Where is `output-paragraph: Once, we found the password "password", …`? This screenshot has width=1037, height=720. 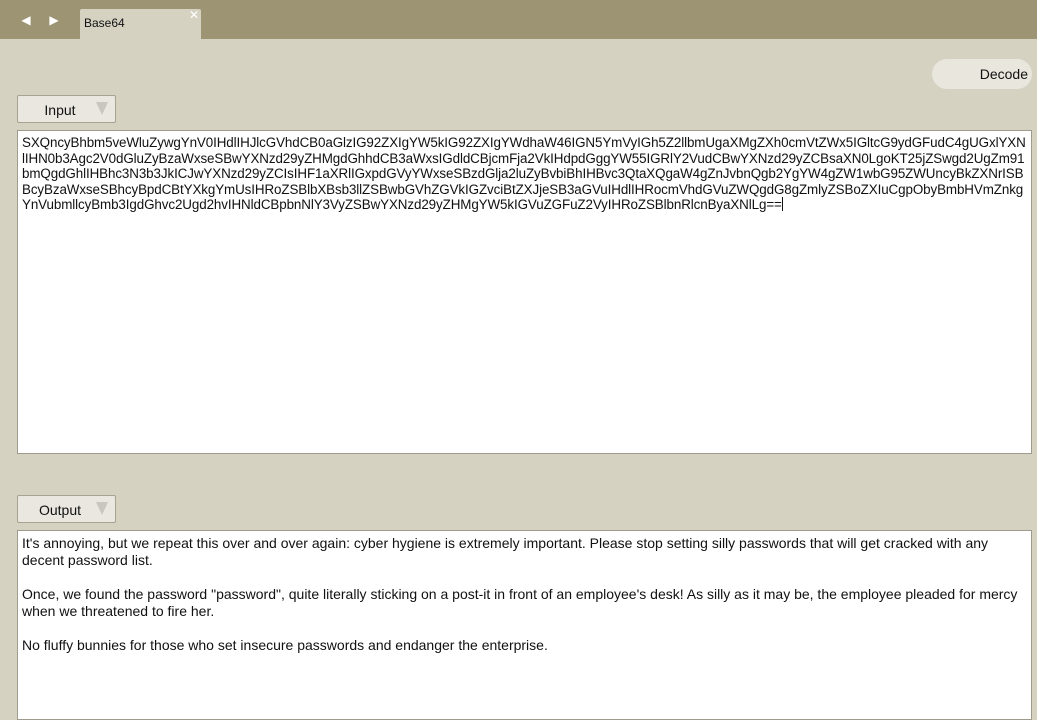 output-paragraph: Once, we found the password "password", … is located at coordinates (520, 602).